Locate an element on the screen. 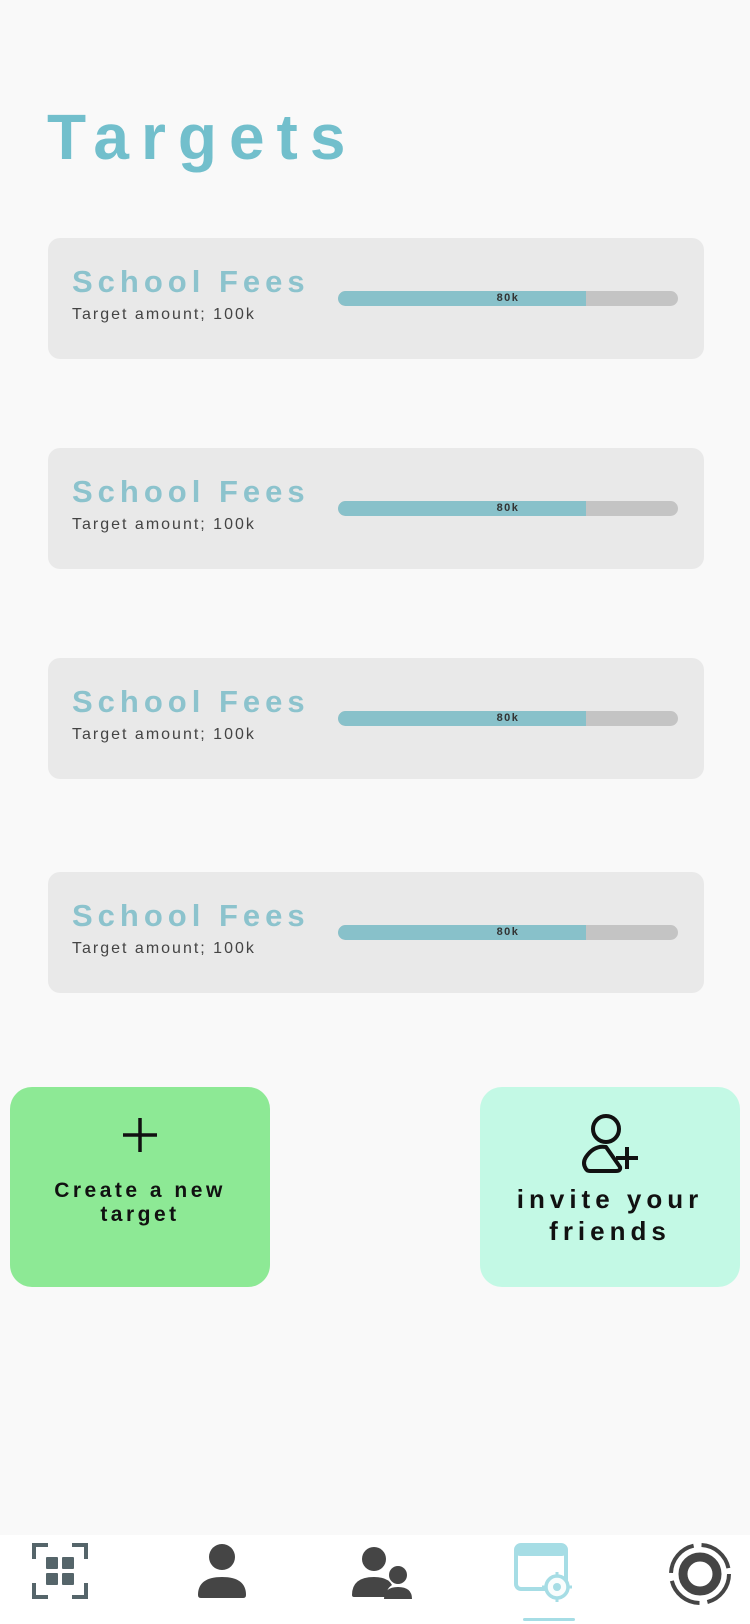  tab-settings is located at coordinates (700, 1581).